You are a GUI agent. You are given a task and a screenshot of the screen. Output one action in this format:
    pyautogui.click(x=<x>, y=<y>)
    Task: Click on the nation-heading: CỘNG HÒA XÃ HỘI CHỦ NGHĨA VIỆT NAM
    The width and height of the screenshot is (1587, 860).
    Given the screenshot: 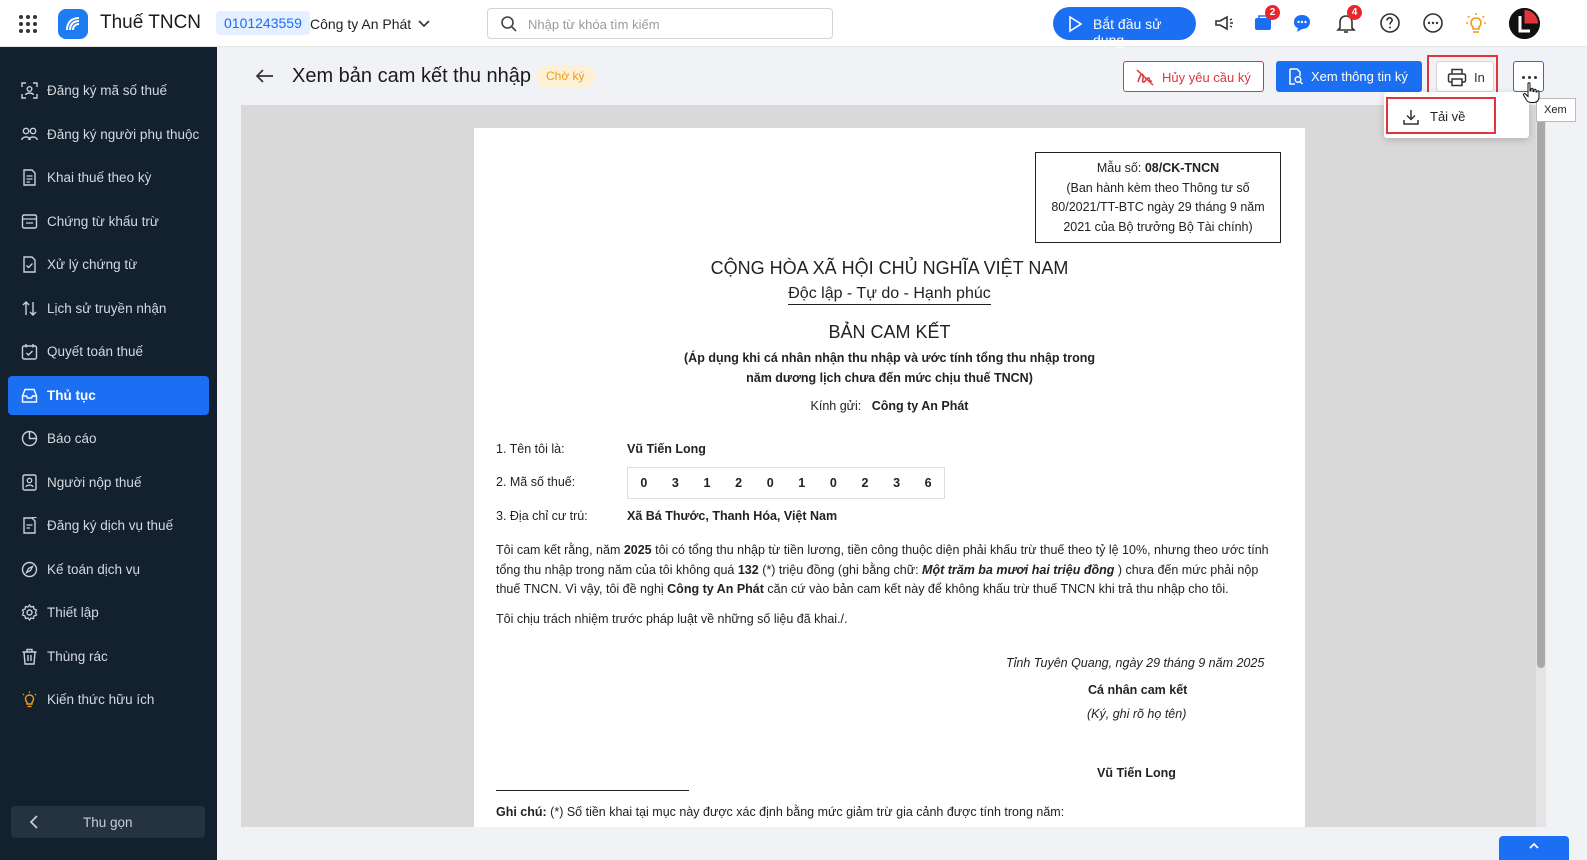 What is the action you would take?
    pyautogui.click(x=889, y=268)
    